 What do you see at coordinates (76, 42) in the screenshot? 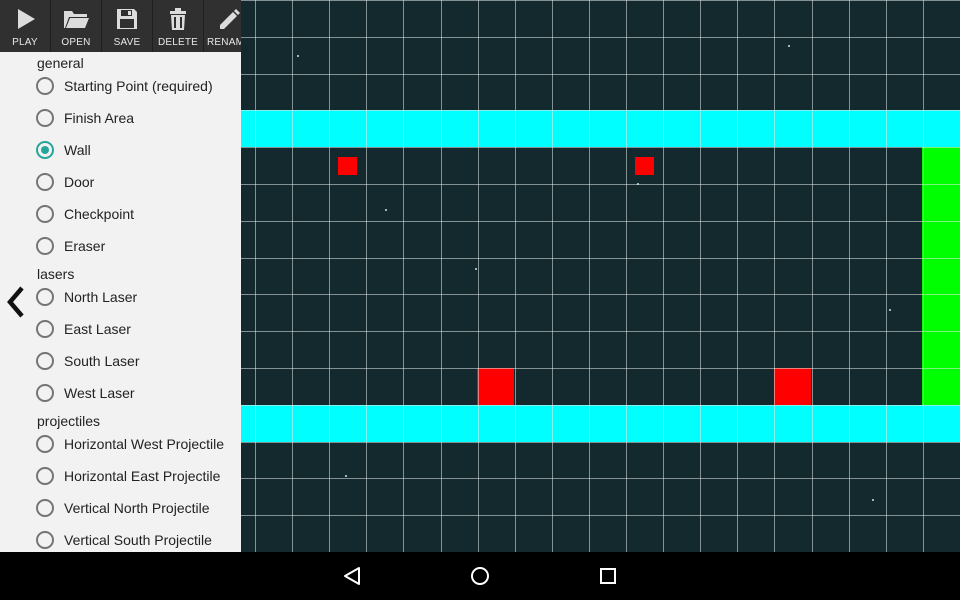
I see `open-button-label: OPEN` at bounding box center [76, 42].